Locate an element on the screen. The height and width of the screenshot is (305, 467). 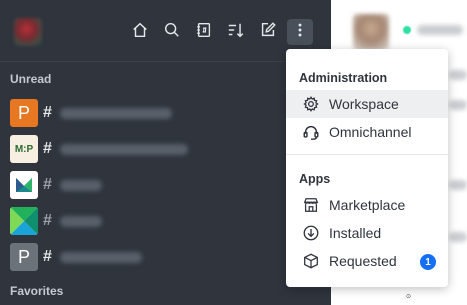
status-online-icon is located at coordinates (407, 30).